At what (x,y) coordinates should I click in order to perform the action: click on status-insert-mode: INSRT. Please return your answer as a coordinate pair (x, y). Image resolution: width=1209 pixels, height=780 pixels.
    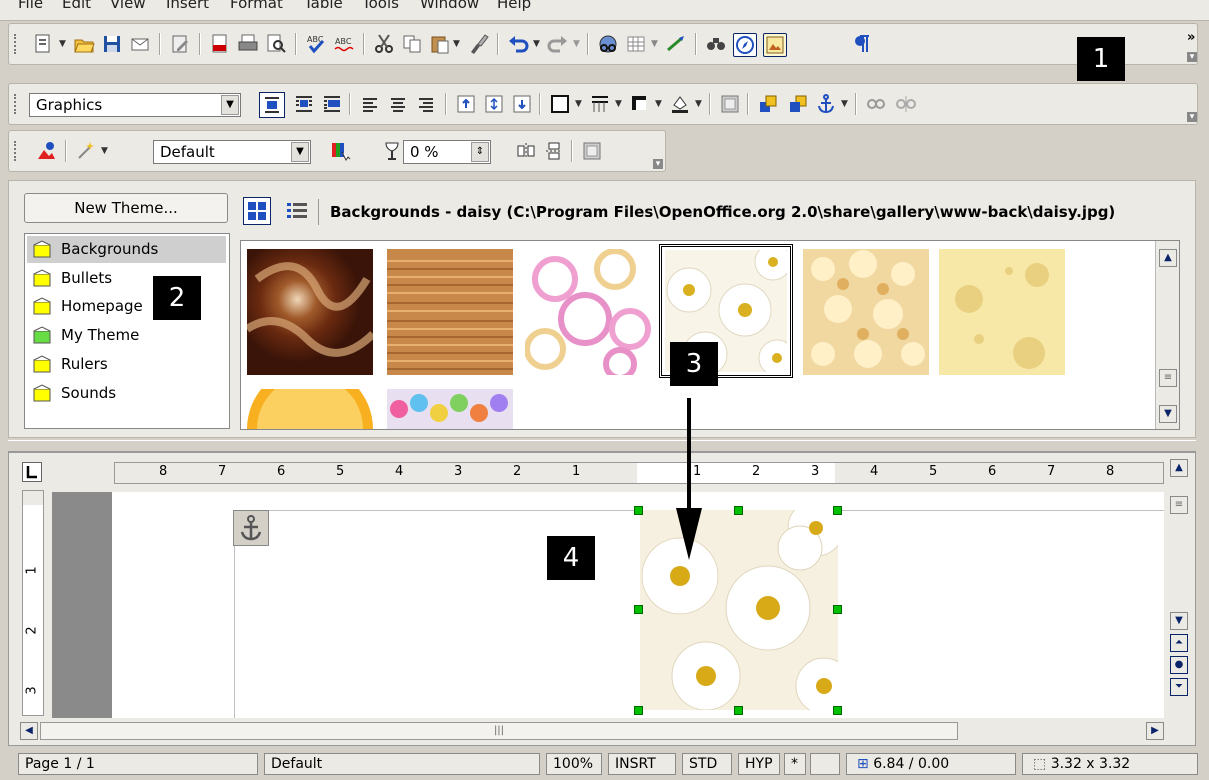
    Looking at the image, I should click on (642, 764).